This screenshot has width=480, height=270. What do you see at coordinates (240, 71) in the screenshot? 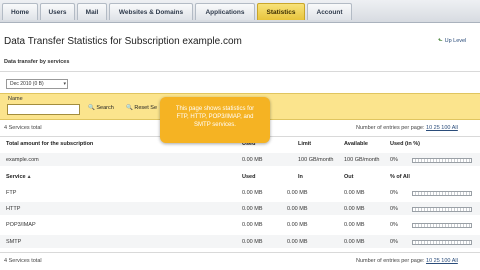
I see `section-divider` at bounding box center [240, 71].